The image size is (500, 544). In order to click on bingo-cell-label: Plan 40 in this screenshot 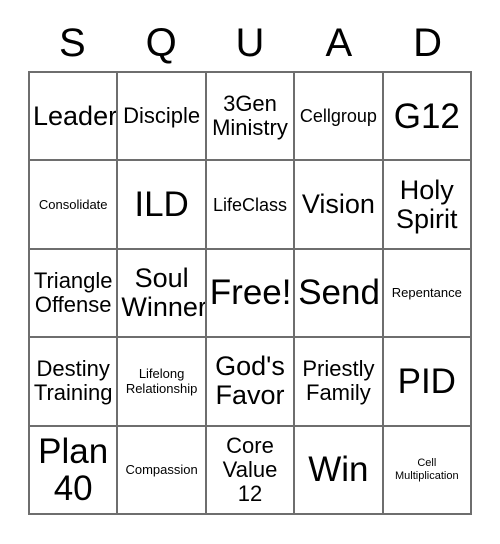, I will do `click(73, 469)`.